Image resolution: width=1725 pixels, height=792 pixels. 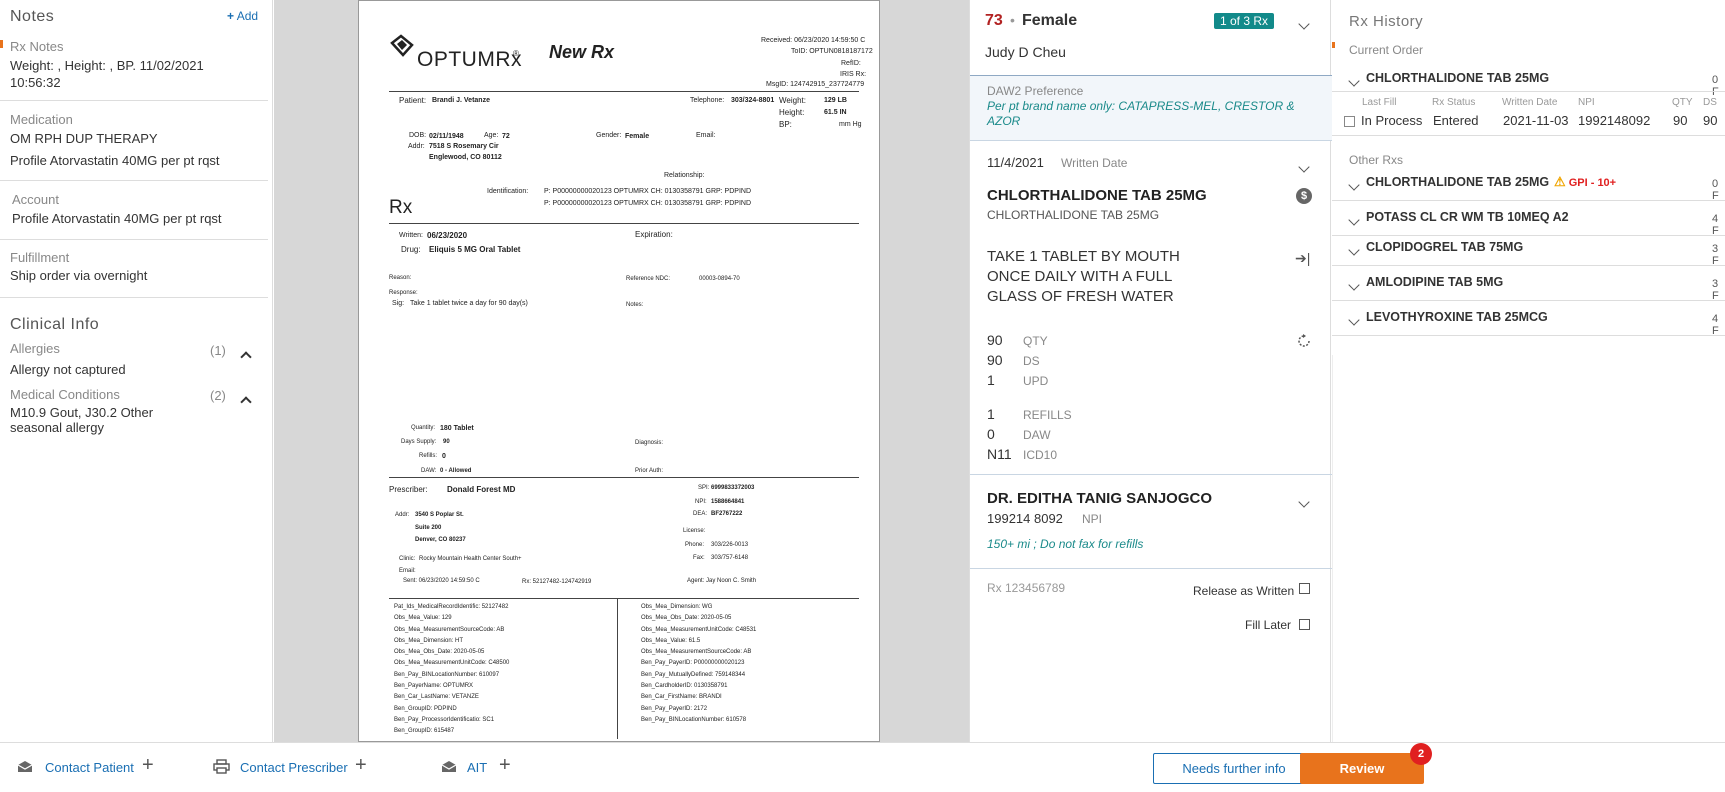 What do you see at coordinates (1349, 121) in the screenshot?
I see `row-checkbox` at bounding box center [1349, 121].